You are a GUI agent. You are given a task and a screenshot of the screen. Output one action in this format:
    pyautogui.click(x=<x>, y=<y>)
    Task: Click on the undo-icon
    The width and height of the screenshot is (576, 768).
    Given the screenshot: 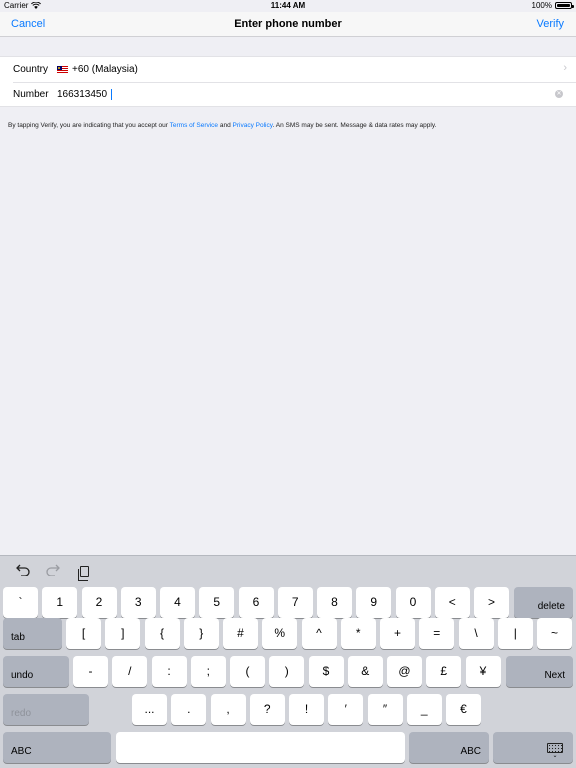 What is the action you would take?
    pyautogui.click(x=23, y=570)
    